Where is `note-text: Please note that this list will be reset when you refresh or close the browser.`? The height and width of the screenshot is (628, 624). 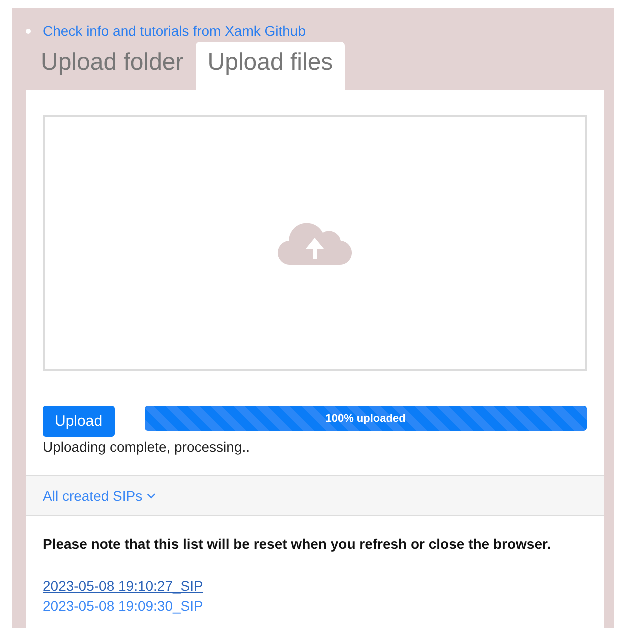
note-text: Please note that this list will be reset when you refresh or close the browser. is located at coordinates (297, 544).